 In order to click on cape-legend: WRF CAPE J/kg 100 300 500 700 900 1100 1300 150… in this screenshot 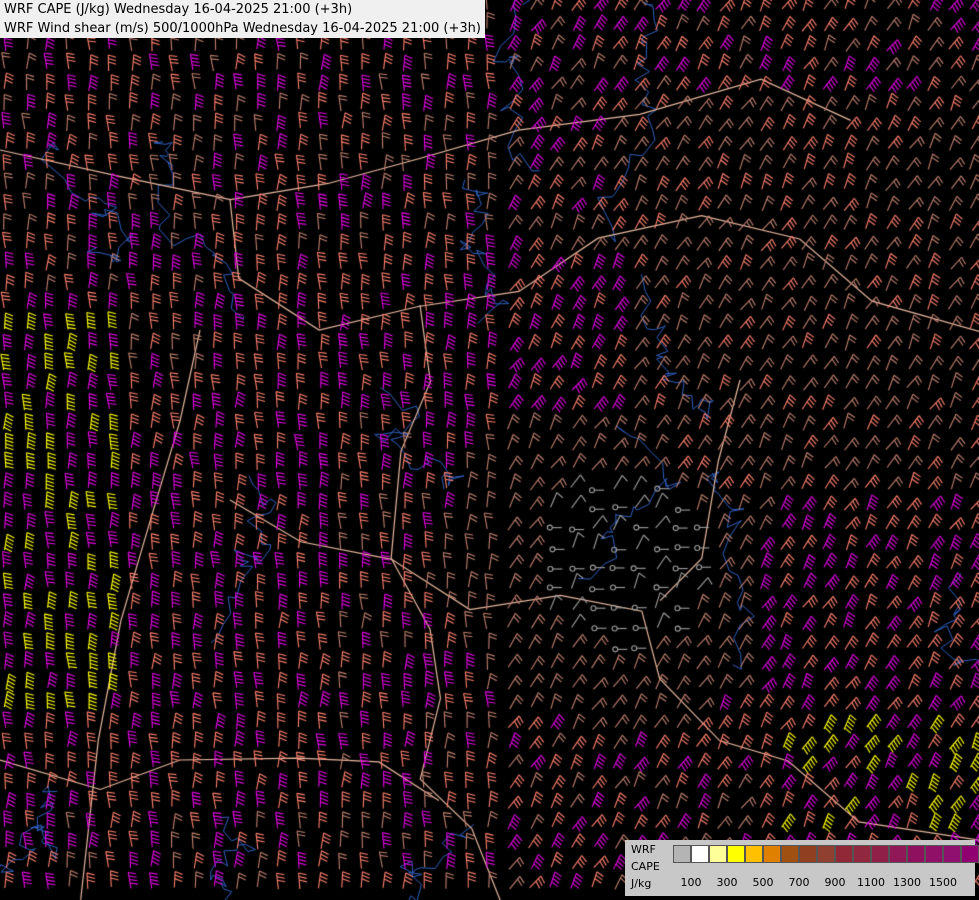, I will do `click(802, 868)`.